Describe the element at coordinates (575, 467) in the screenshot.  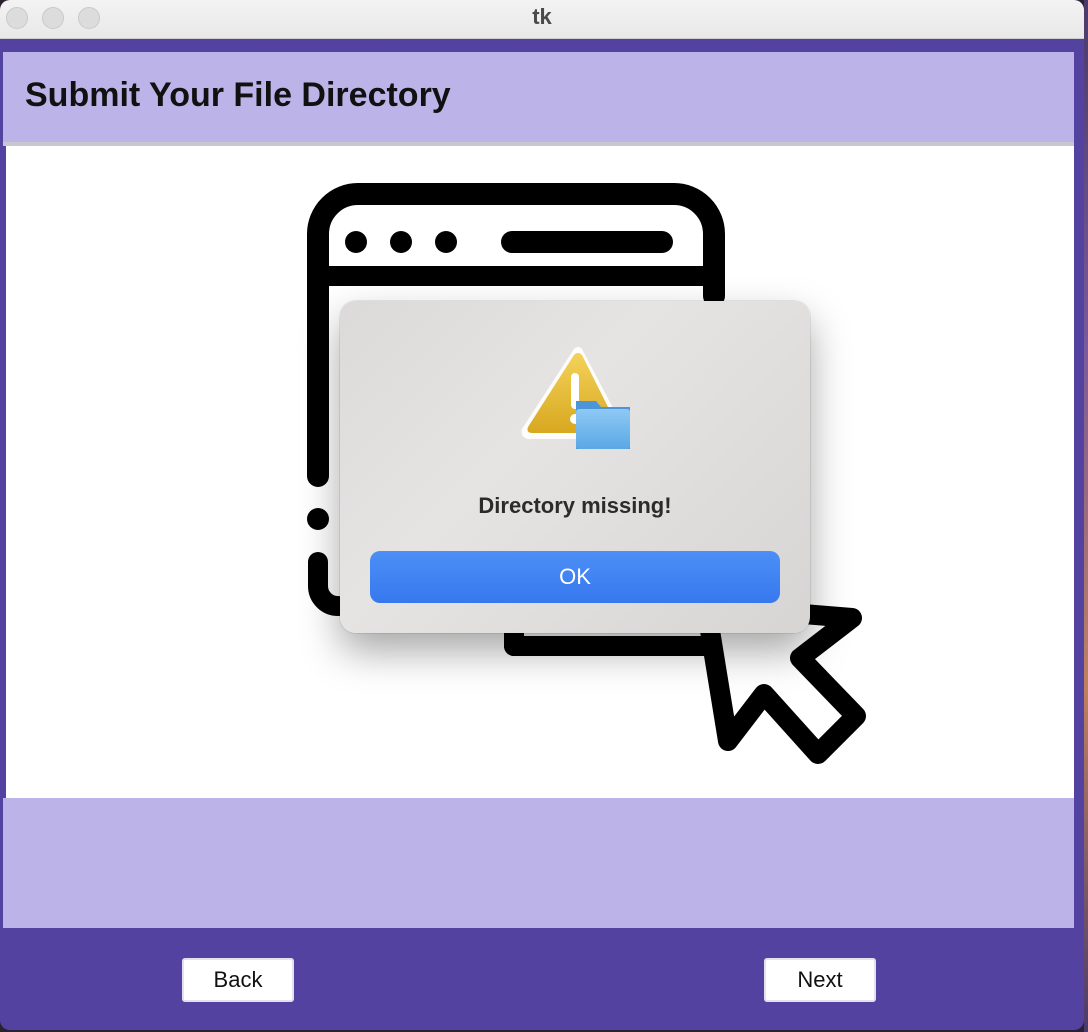
I see `alert-dialog: Directory missing! OK` at that location.